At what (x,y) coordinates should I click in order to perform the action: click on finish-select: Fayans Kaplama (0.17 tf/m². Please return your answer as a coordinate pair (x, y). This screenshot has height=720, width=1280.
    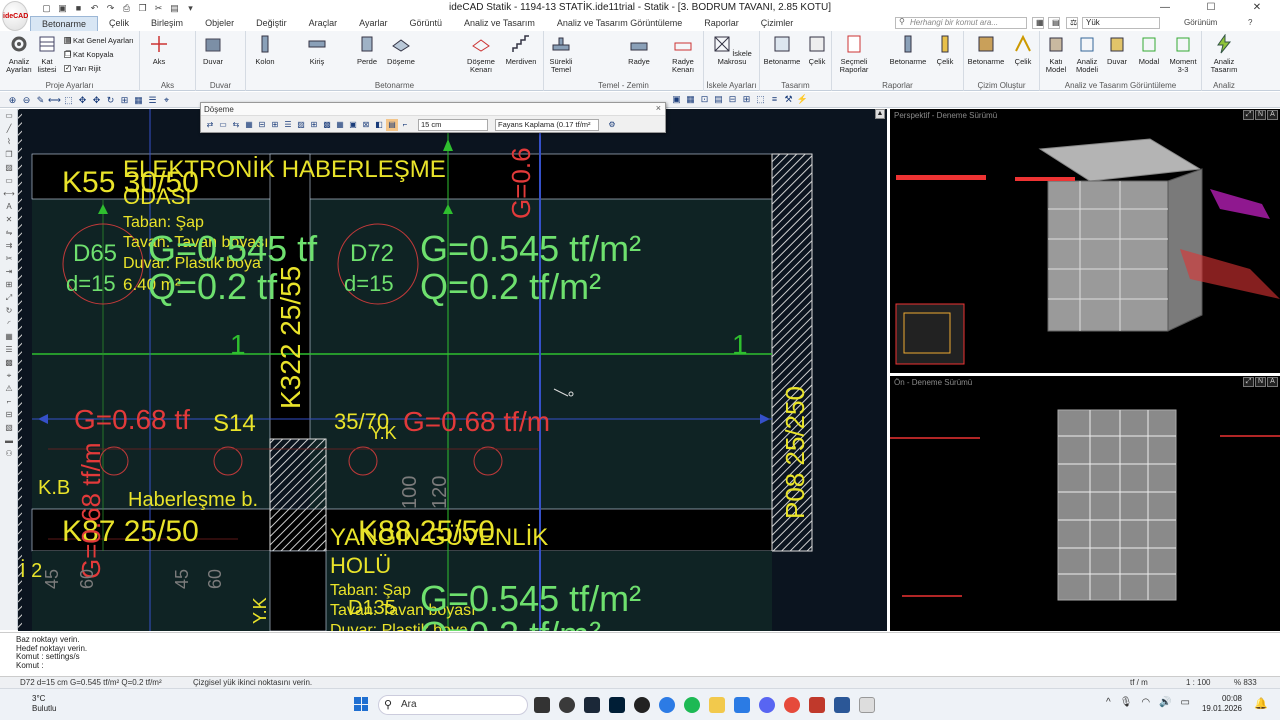
    Looking at the image, I should click on (547, 124).